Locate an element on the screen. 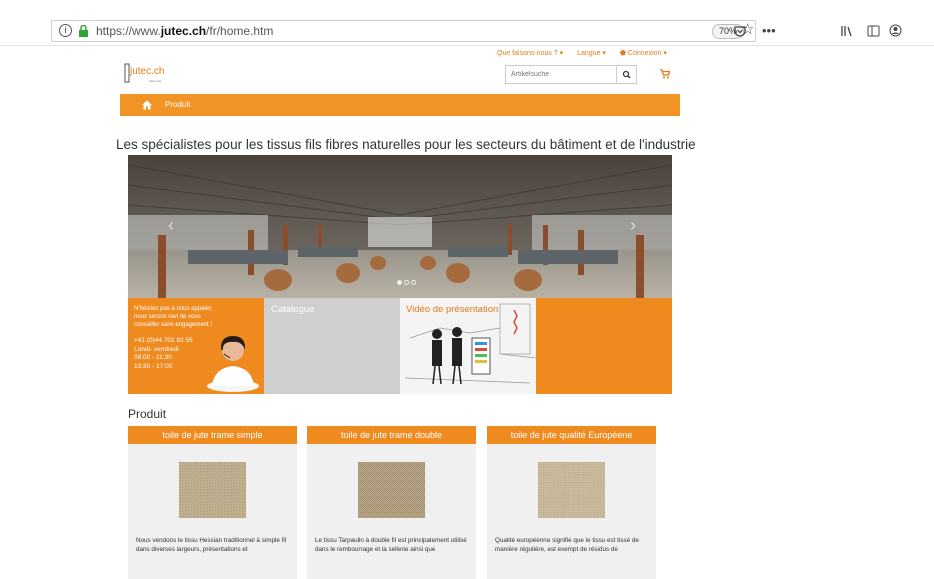 This screenshot has width=934, height=579. search-button is located at coordinates (626, 74).